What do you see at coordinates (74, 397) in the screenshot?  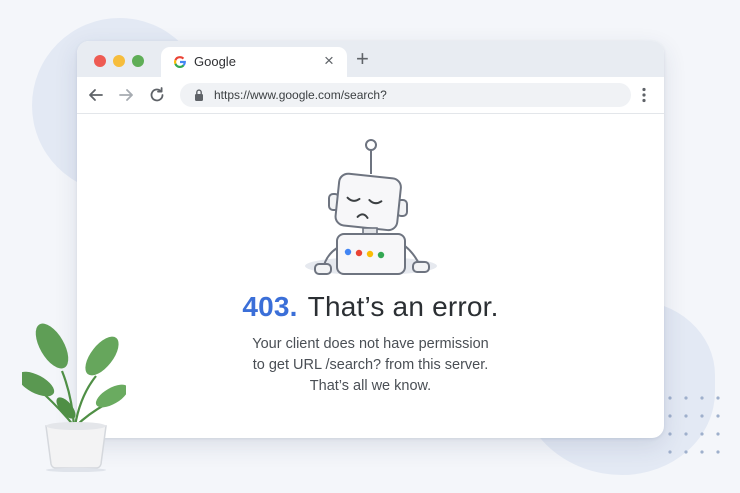 I see `potted-plant-illustration` at bounding box center [74, 397].